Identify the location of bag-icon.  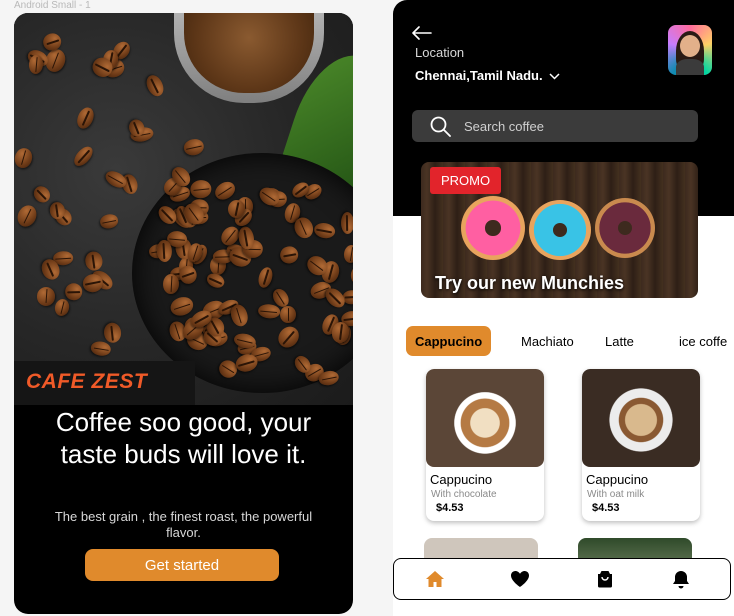
(605, 579).